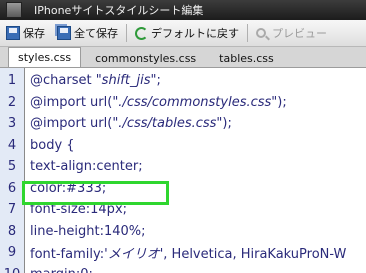 The width and height of the screenshot is (366, 273). I want to click on save-label: 保存, so click(34, 33).